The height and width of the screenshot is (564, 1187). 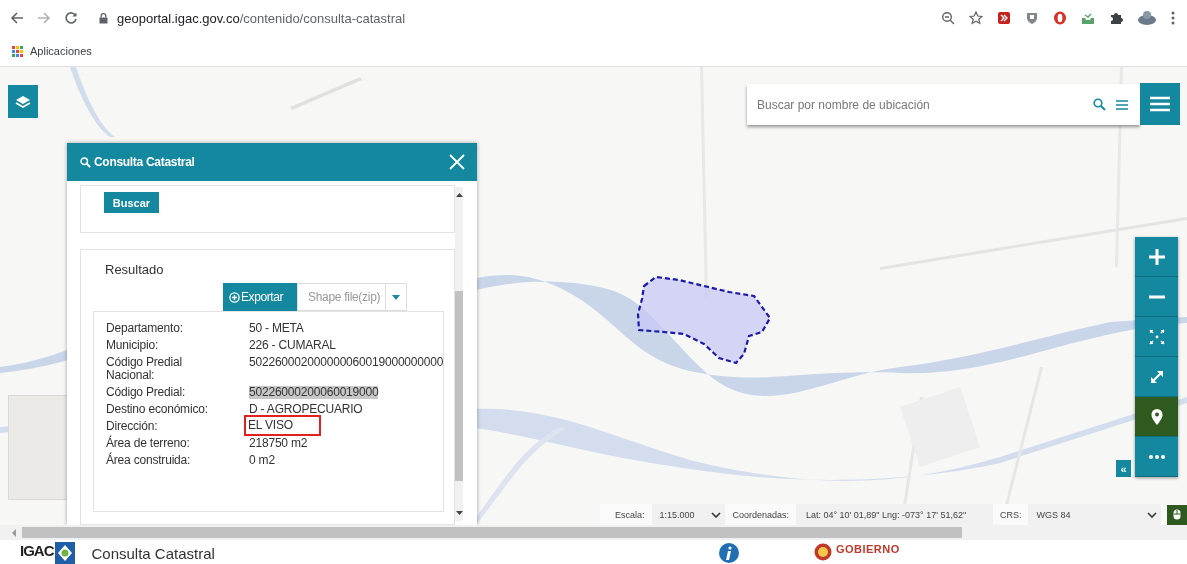 I want to click on list-icon, so click(x=1122, y=104).